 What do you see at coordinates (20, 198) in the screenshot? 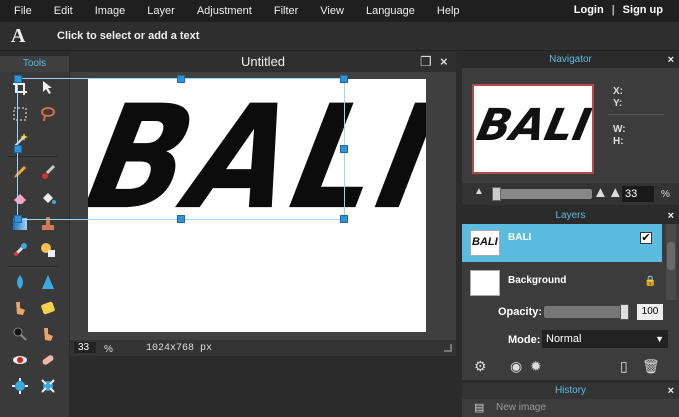
I see `eraser-icon` at bounding box center [20, 198].